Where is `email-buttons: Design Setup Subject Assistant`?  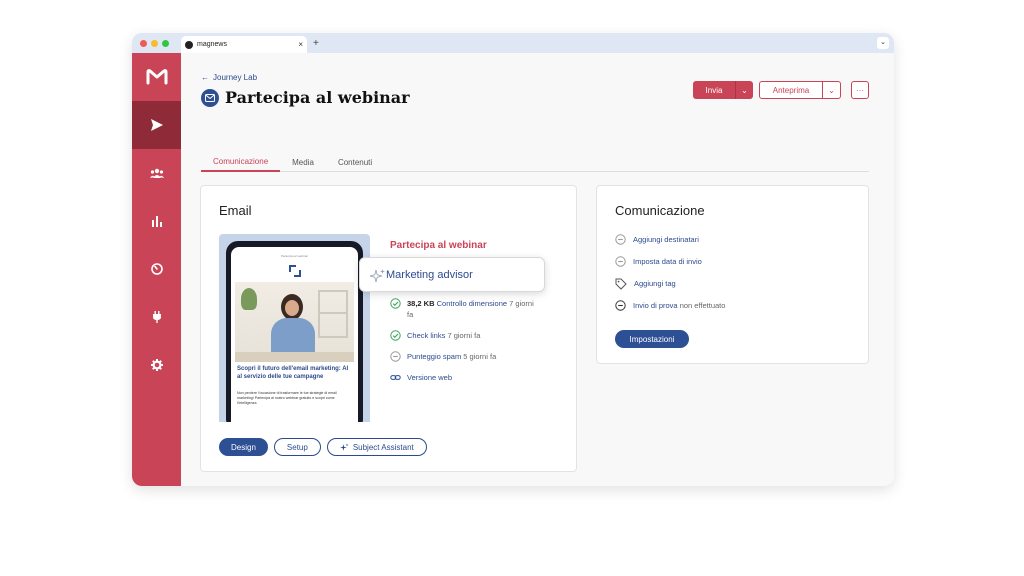 email-buttons: Design Setup Subject Assistant is located at coordinates (323, 447).